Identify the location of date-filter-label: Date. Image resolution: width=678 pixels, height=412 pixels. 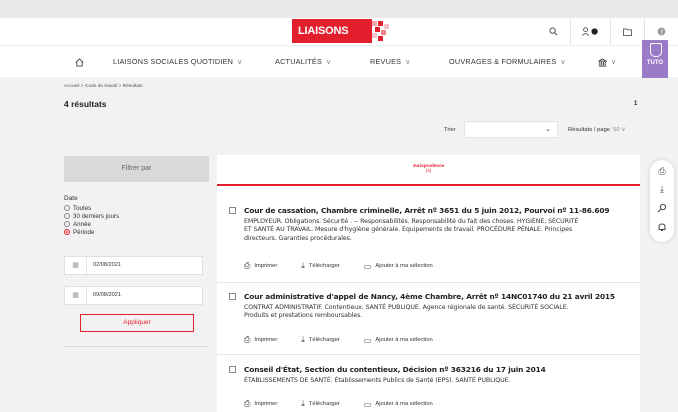
(71, 198).